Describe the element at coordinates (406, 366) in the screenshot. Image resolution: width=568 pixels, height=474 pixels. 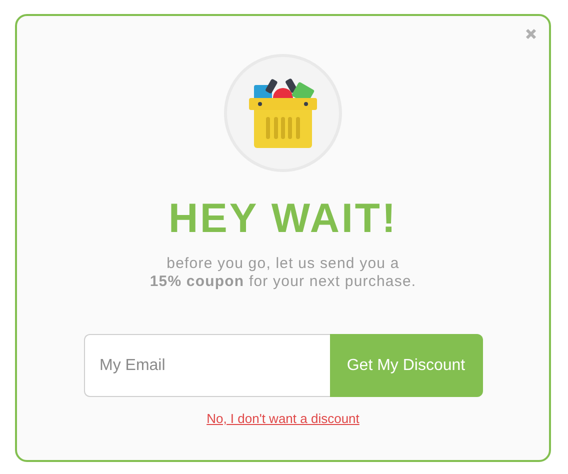
I see `get-discount-button: Get My Discount` at that location.